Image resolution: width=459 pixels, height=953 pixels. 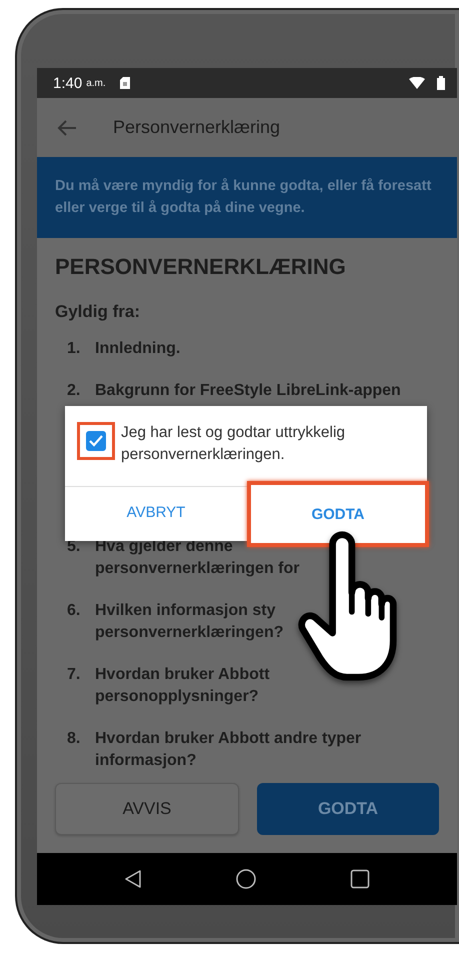 What do you see at coordinates (96, 83) in the screenshot?
I see `clock-period: a.m.` at bounding box center [96, 83].